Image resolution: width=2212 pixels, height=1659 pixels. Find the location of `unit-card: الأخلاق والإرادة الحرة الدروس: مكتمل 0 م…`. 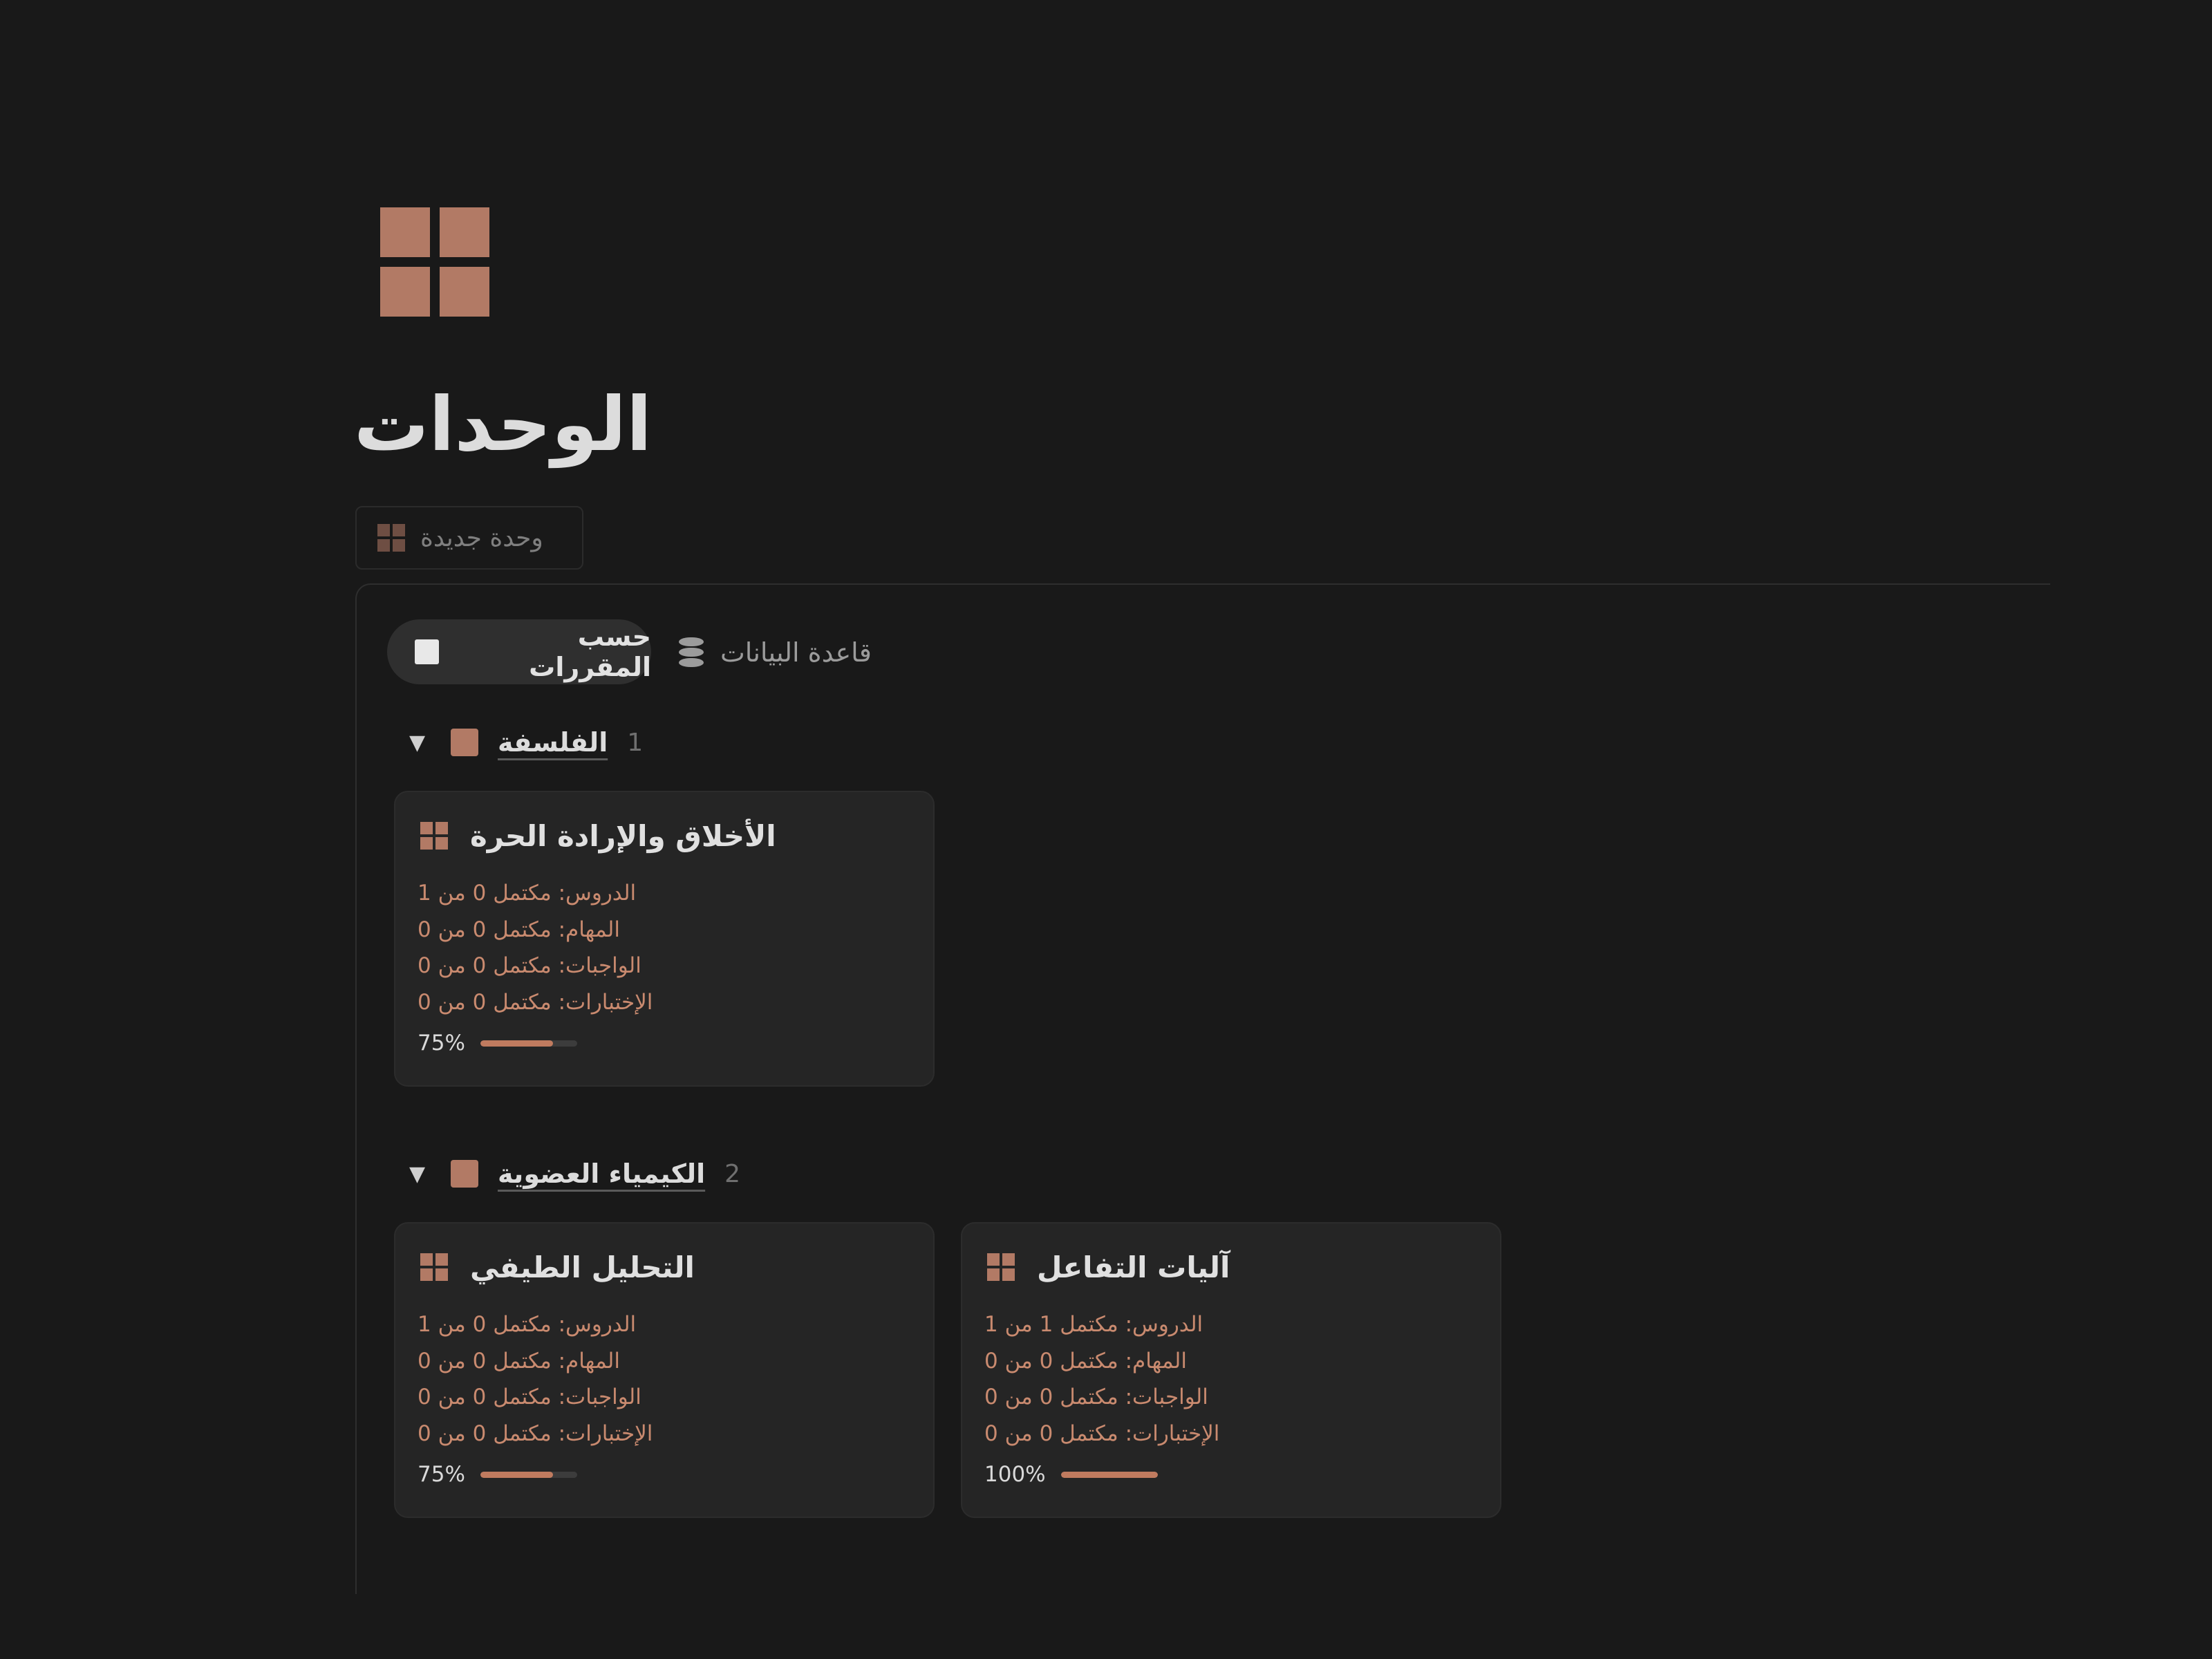

unit-card: الأخلاق والإرادة الحرة الدروس: مكتمل 0 م… is located at coordinates (664, 939).